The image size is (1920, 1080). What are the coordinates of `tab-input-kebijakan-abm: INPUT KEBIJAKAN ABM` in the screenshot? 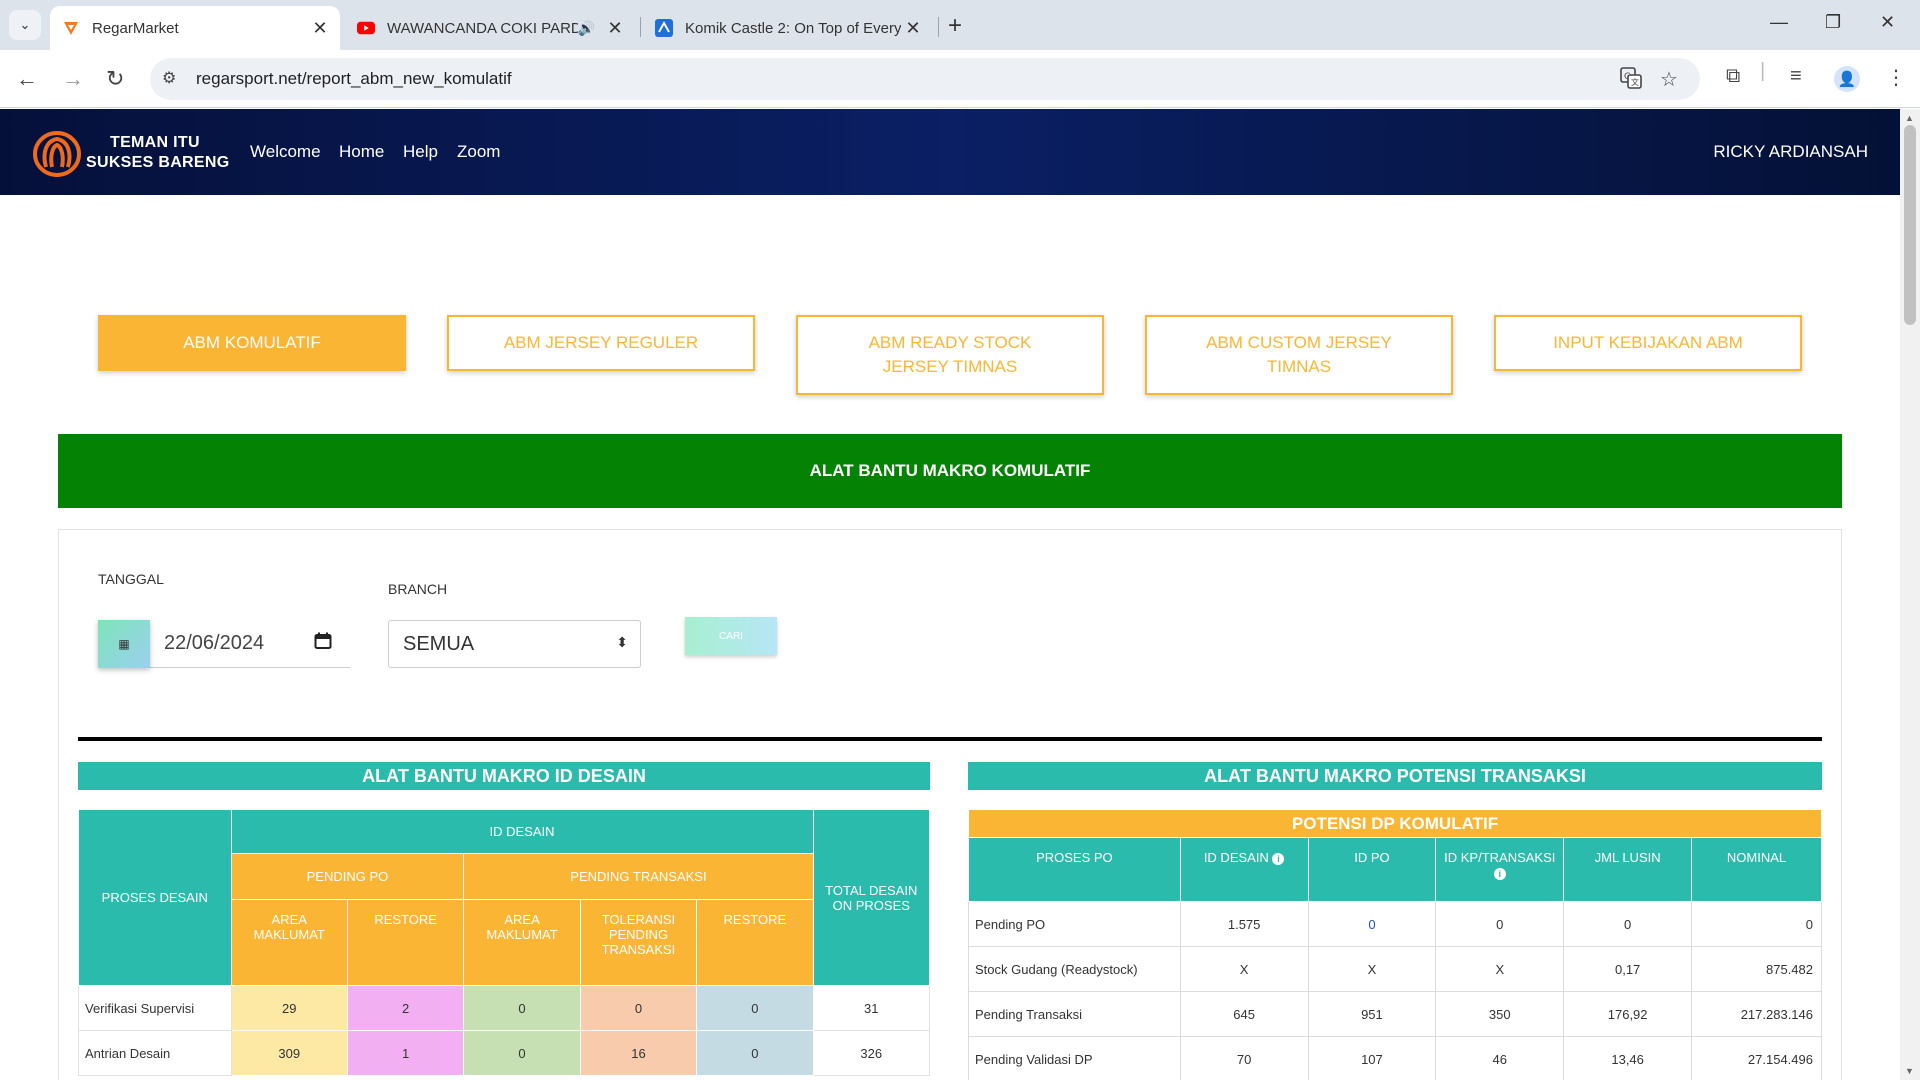 It's located at (1648, 343).